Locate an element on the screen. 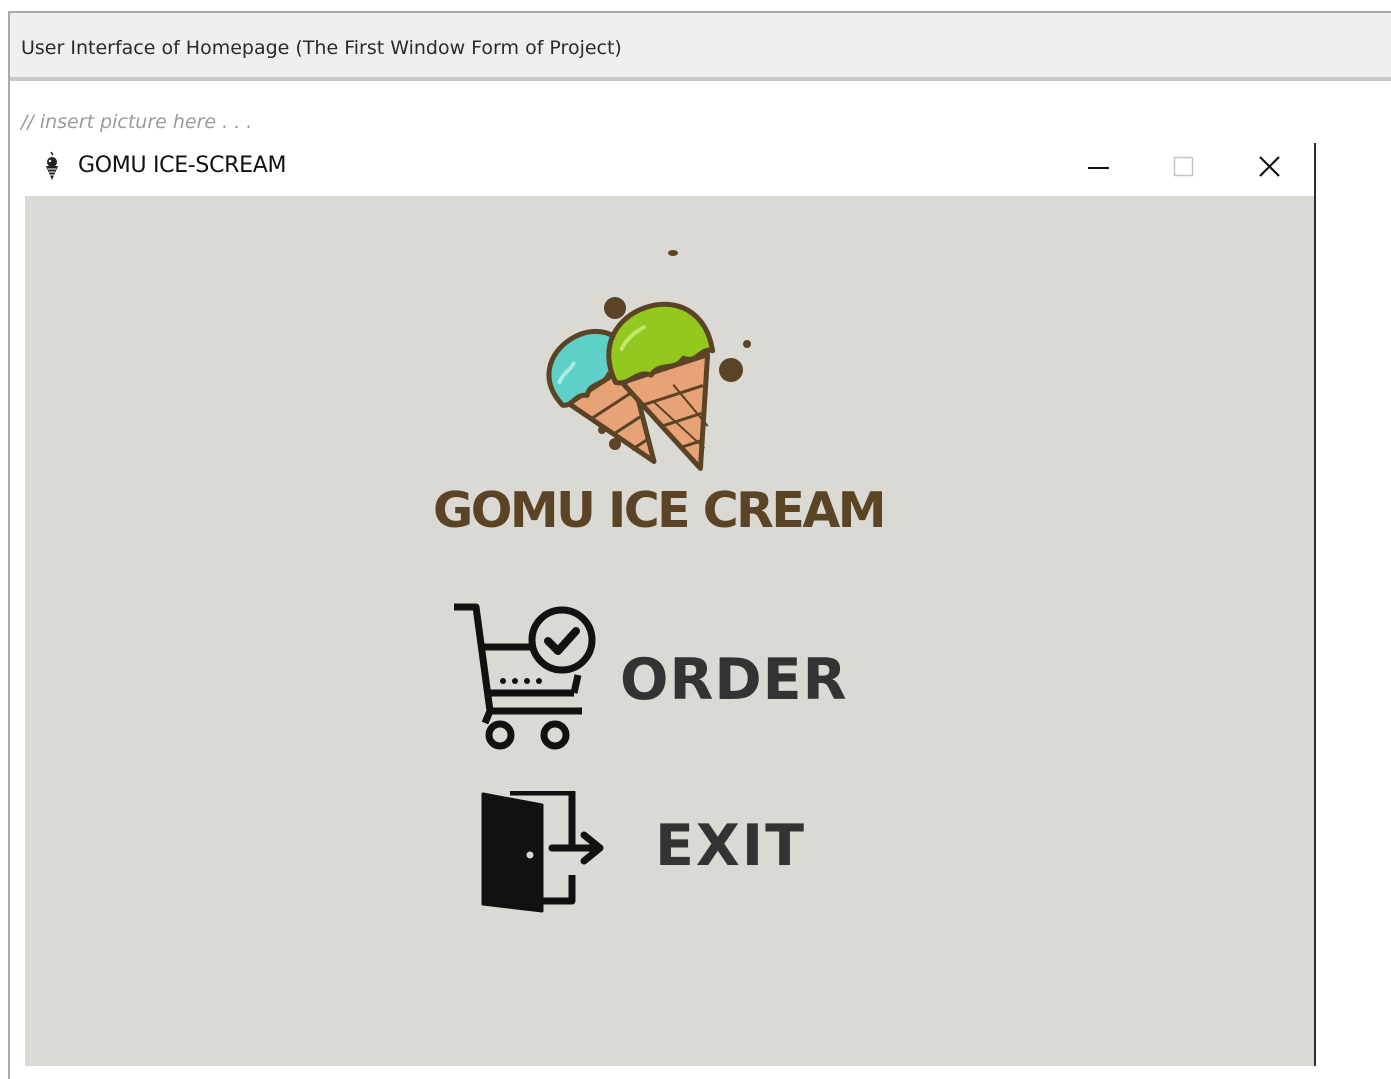 This screenshot has width=1391, height=1079. placeholder-comment: // insert picture here . . . is located at coordinates (137, 122).